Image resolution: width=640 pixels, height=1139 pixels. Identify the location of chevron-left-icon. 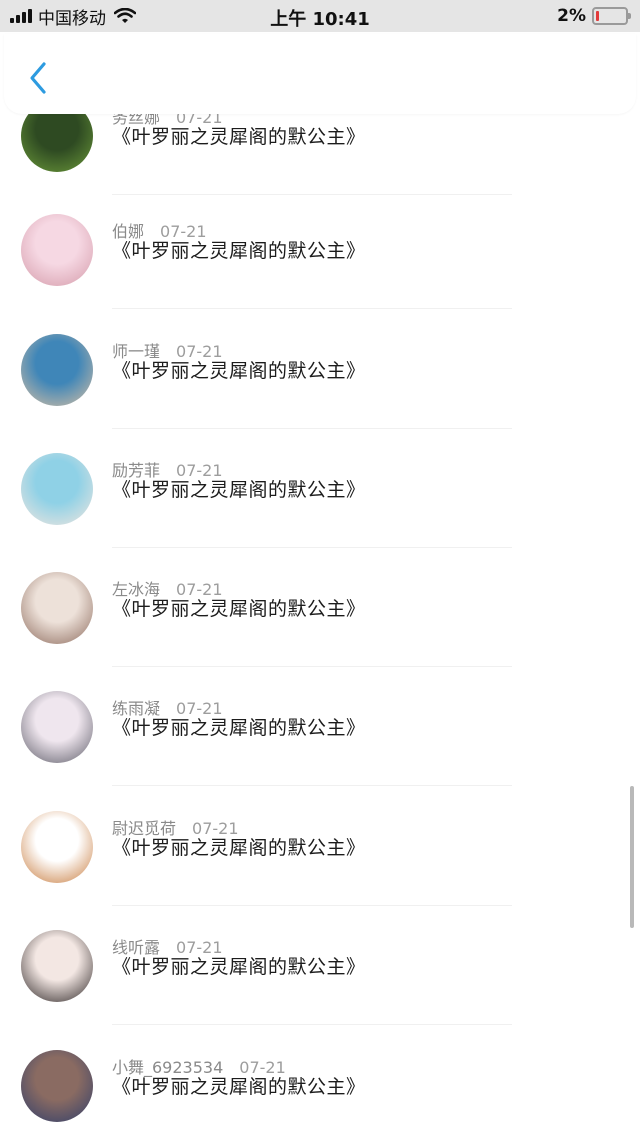
(38, 78).